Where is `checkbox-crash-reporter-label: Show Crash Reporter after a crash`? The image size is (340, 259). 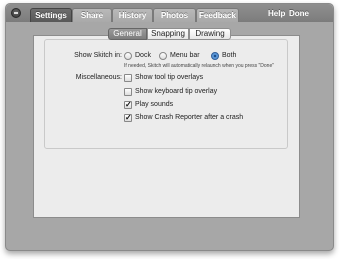 checkbox-crash-reporter-label: Show Crash Reporter after a crash is located at coordinates (189, 117).